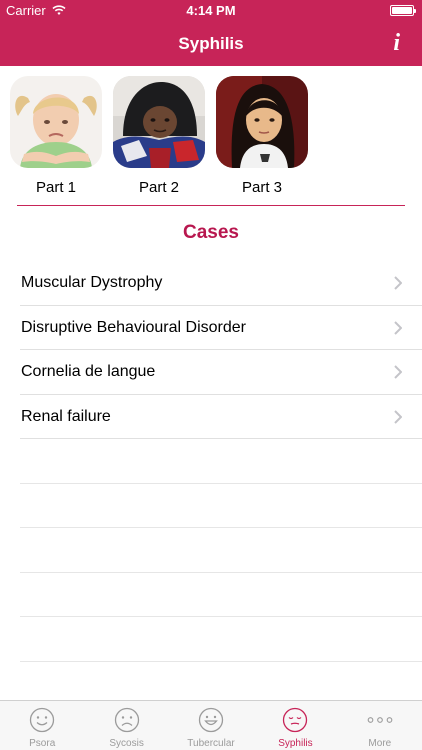  What do you see at coordinates (221, 417) in the screenshot?
I see `case-row-renal-failure: Renal failure` at bounding box center [221, 417].